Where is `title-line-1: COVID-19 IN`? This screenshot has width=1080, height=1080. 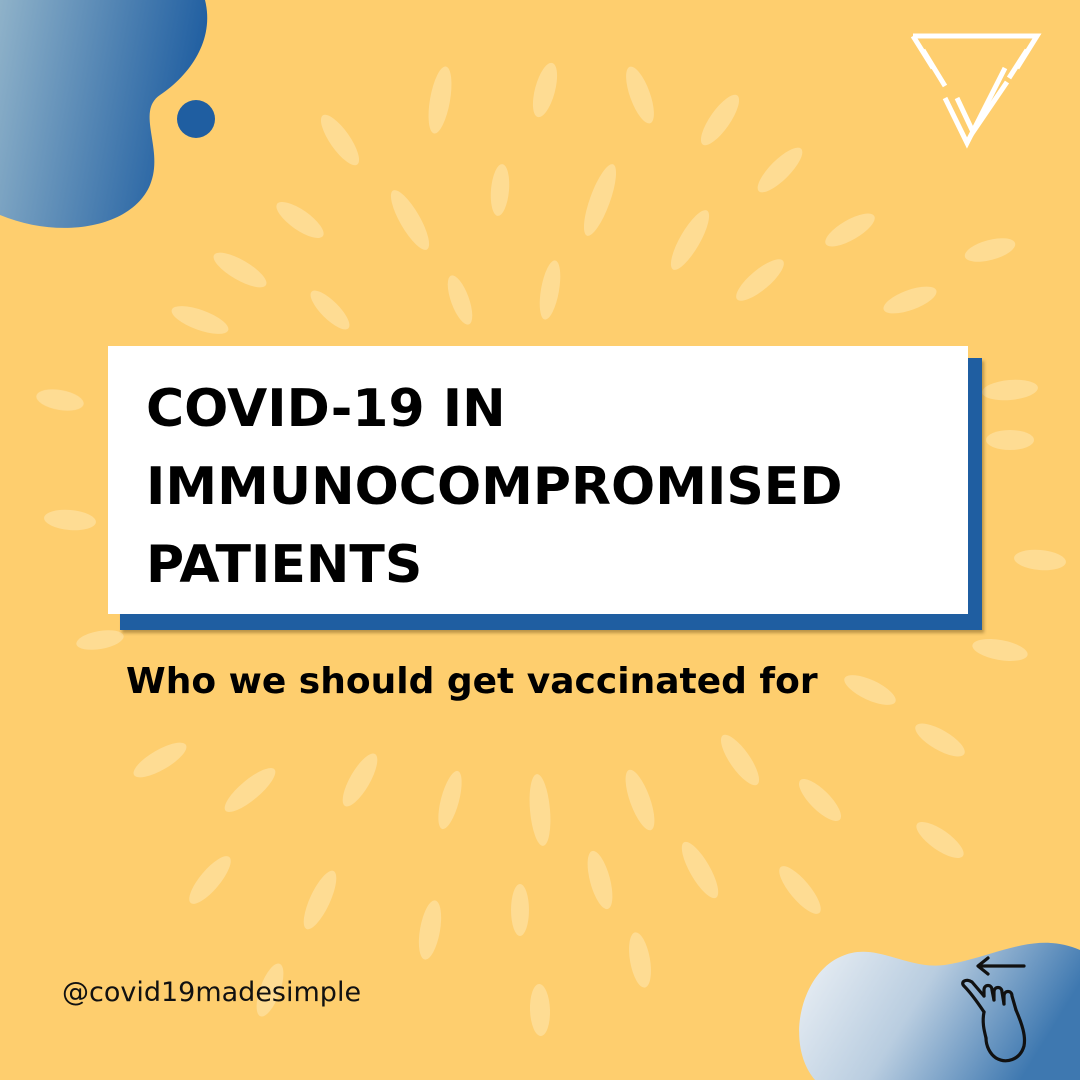
title-line-1: COVID-19 IN is located at coordinates (326, 409).